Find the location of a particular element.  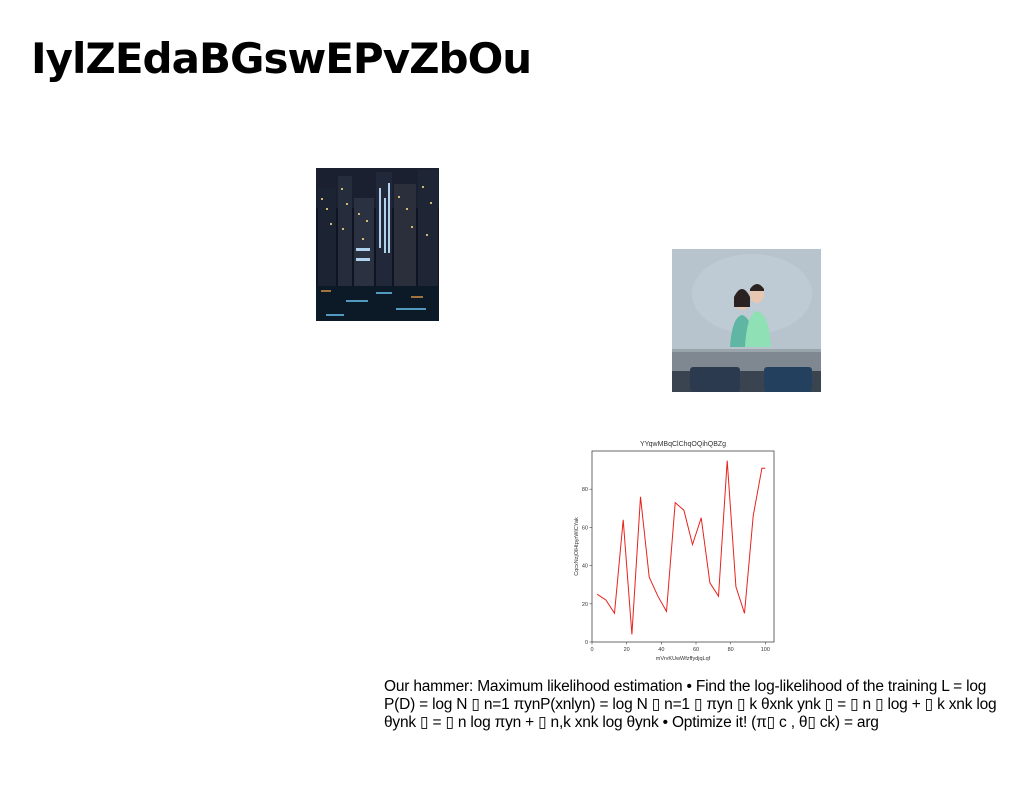

couple-photo is located at coordinates (746, 320).